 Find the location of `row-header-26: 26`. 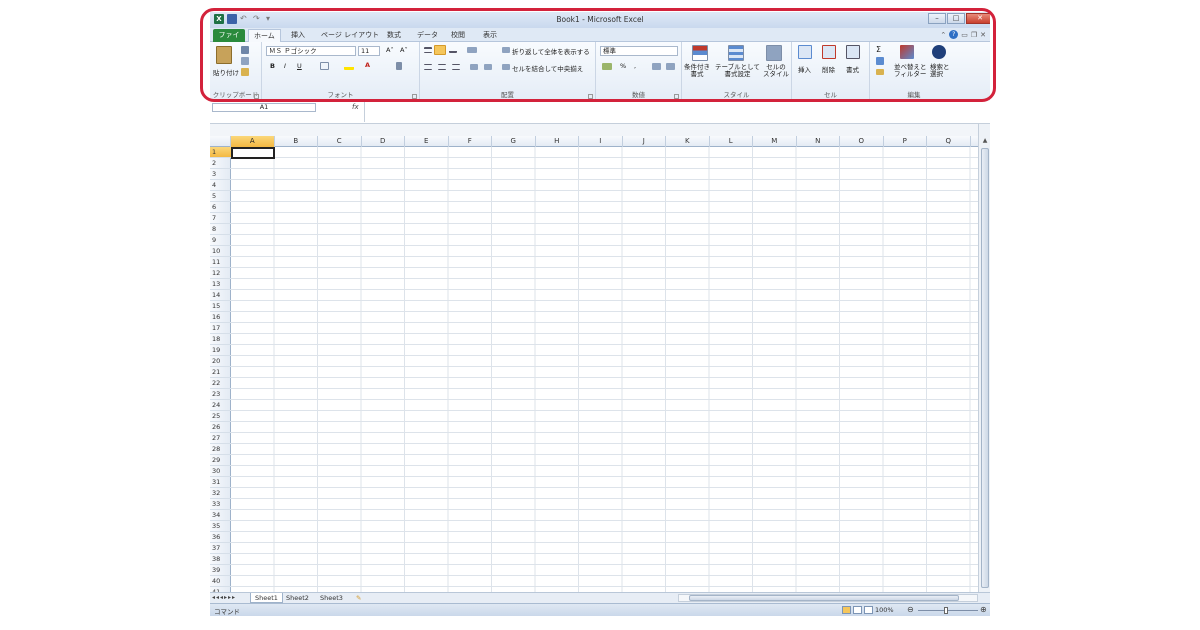

row-header-26: 26 is located at coordinates (220, 427).